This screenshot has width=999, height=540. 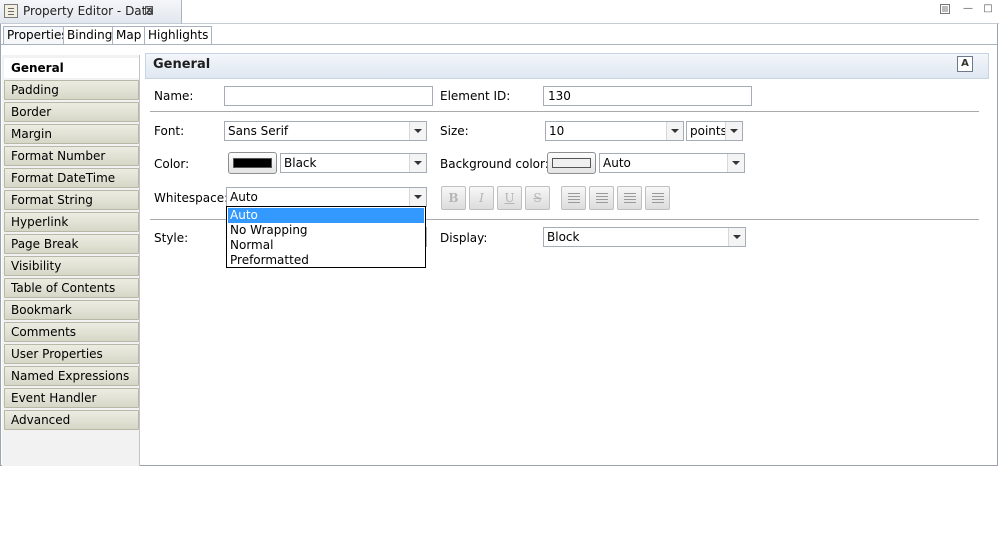 I want to click on align-right-button, so click(x=629, y=198).